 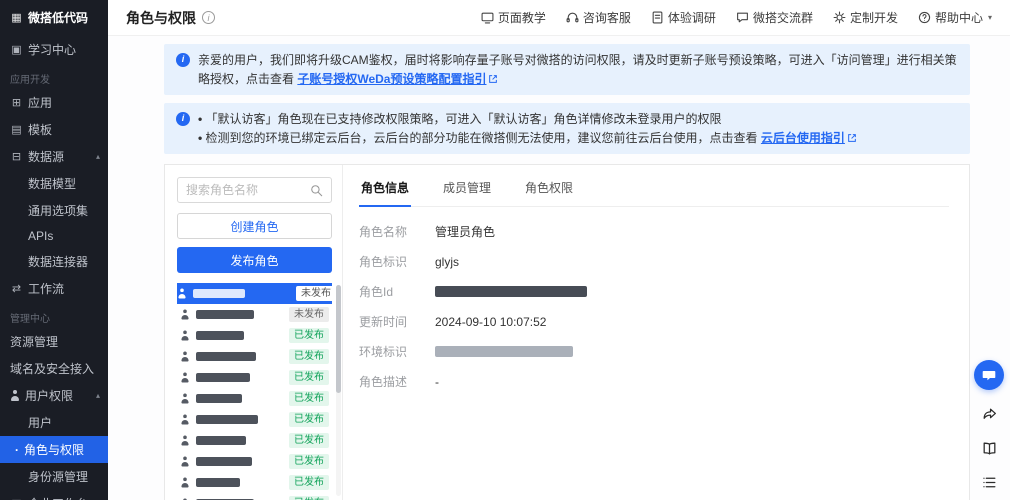 I want to click on create-role-button: 创建角色, so click(x=254, y=226).